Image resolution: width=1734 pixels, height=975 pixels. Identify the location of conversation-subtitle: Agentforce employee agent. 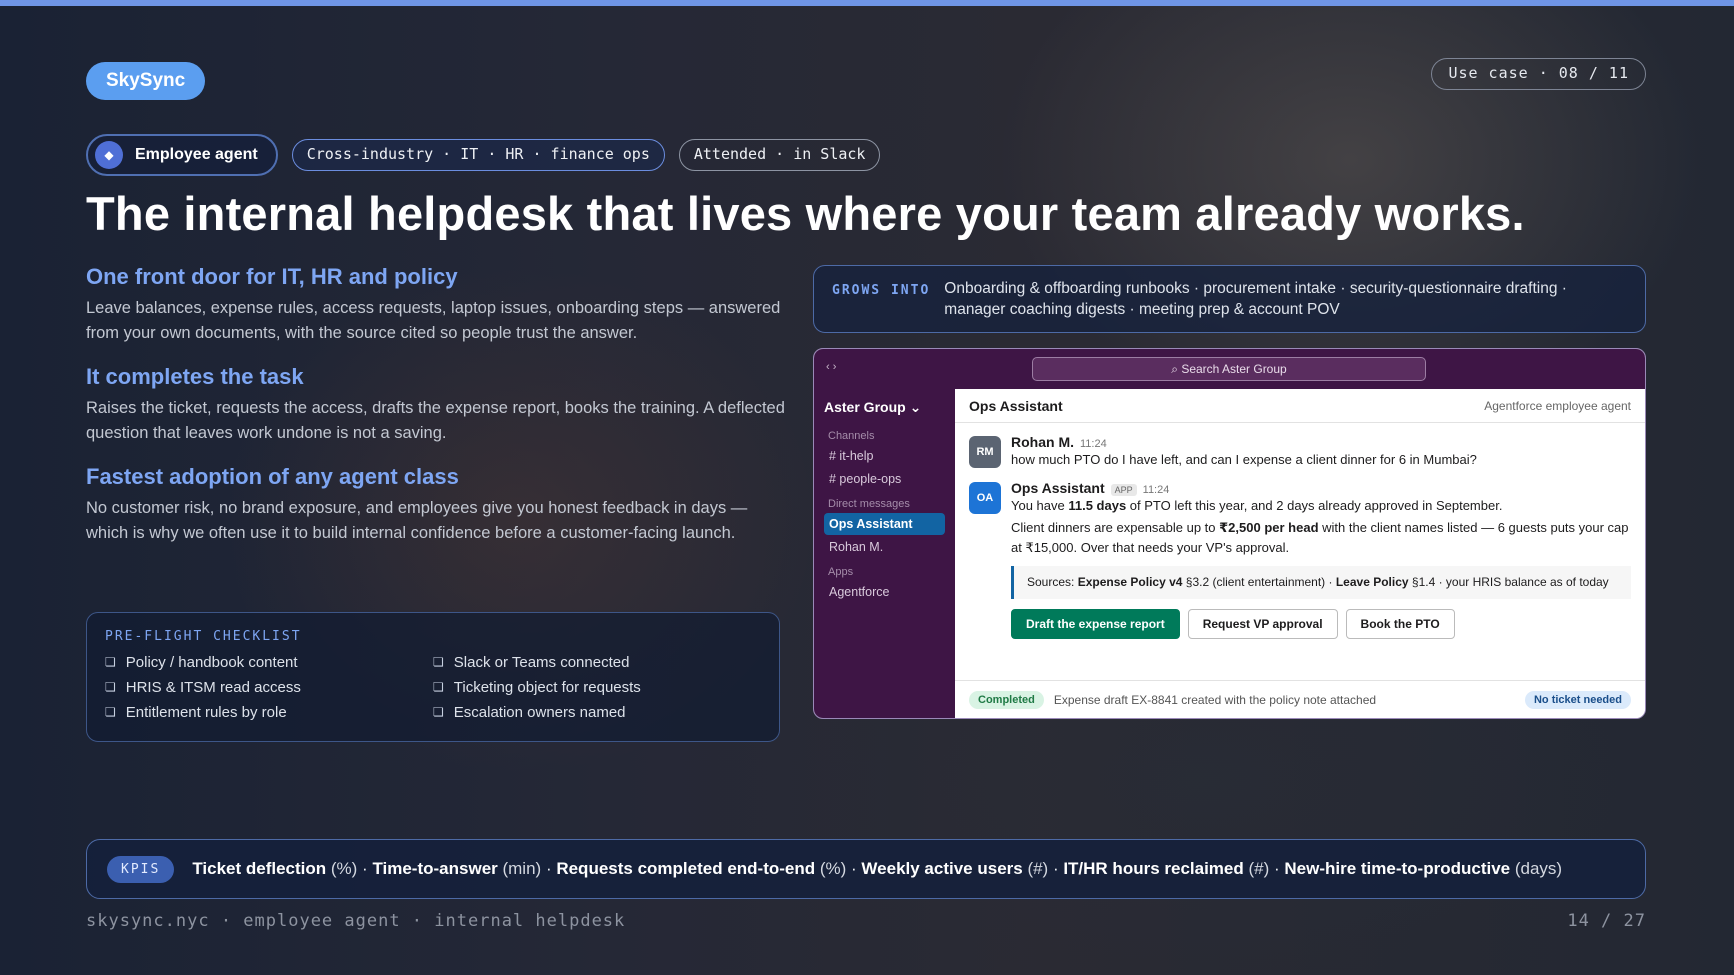
(1557, 405).